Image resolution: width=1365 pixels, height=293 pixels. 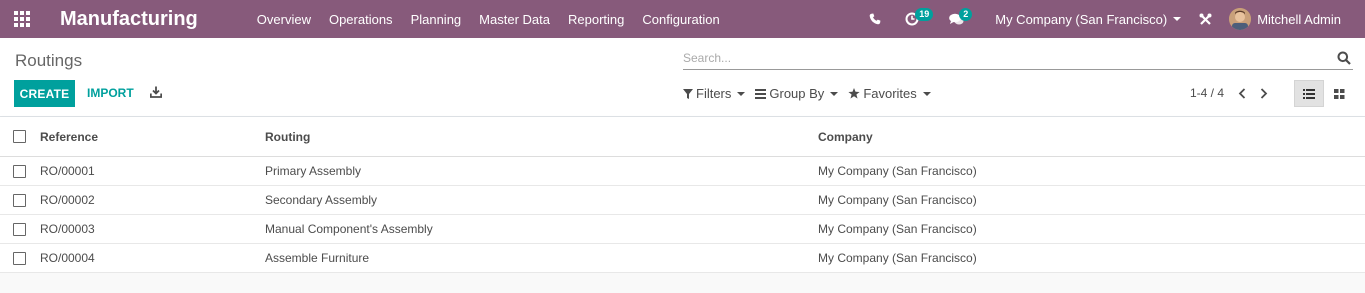 I want to click on download-icon, so click(x=156, y=93).